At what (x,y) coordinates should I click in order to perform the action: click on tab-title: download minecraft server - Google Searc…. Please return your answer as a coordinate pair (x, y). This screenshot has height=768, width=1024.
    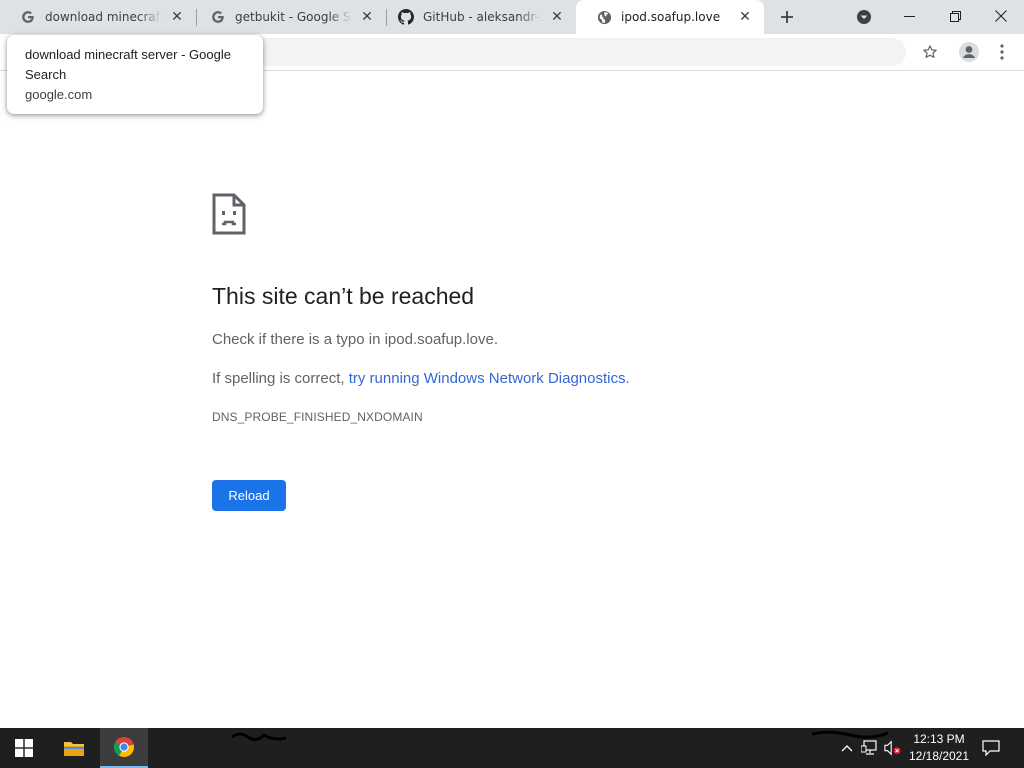
    Looking at the image, I should click on (103, 17).